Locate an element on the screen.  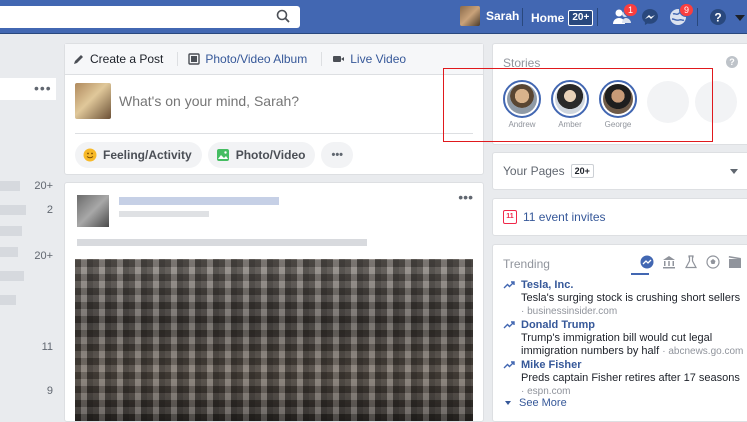
search-icon is located at coordinates (283, 17).